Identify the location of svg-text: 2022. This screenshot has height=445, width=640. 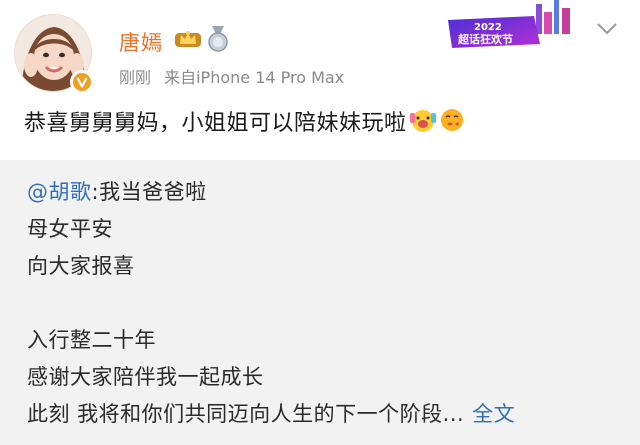
(488, 27).